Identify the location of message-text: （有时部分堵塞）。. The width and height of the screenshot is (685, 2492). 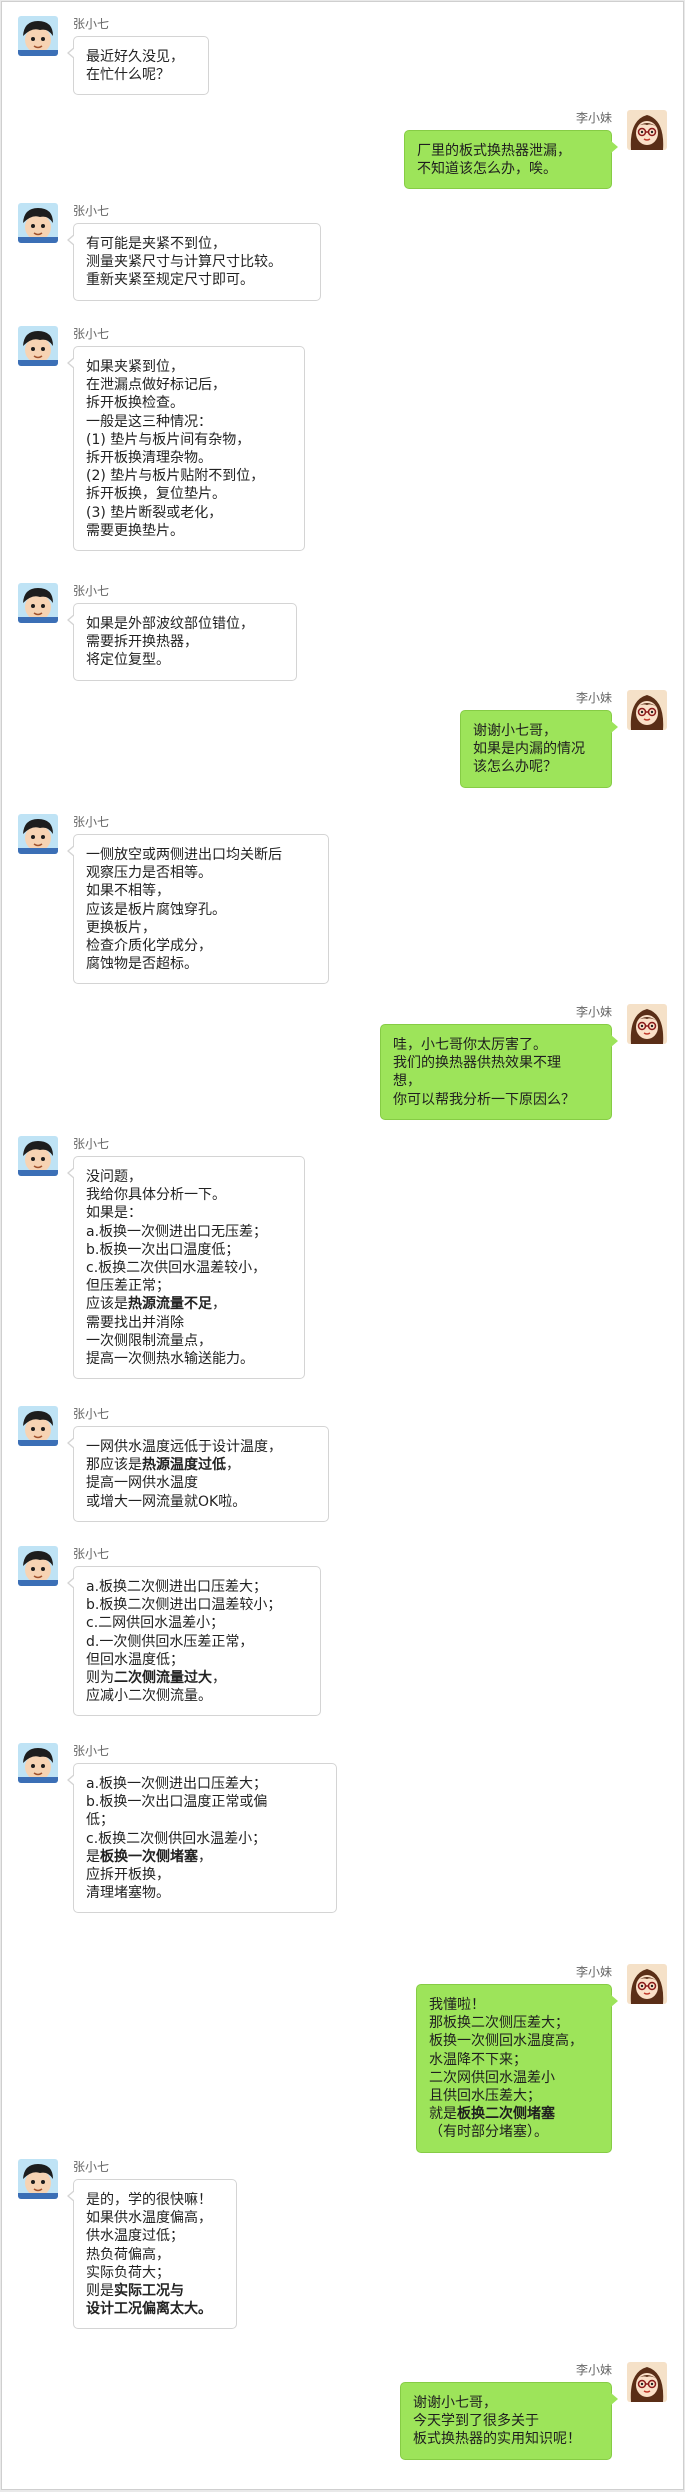
(488, 2132).